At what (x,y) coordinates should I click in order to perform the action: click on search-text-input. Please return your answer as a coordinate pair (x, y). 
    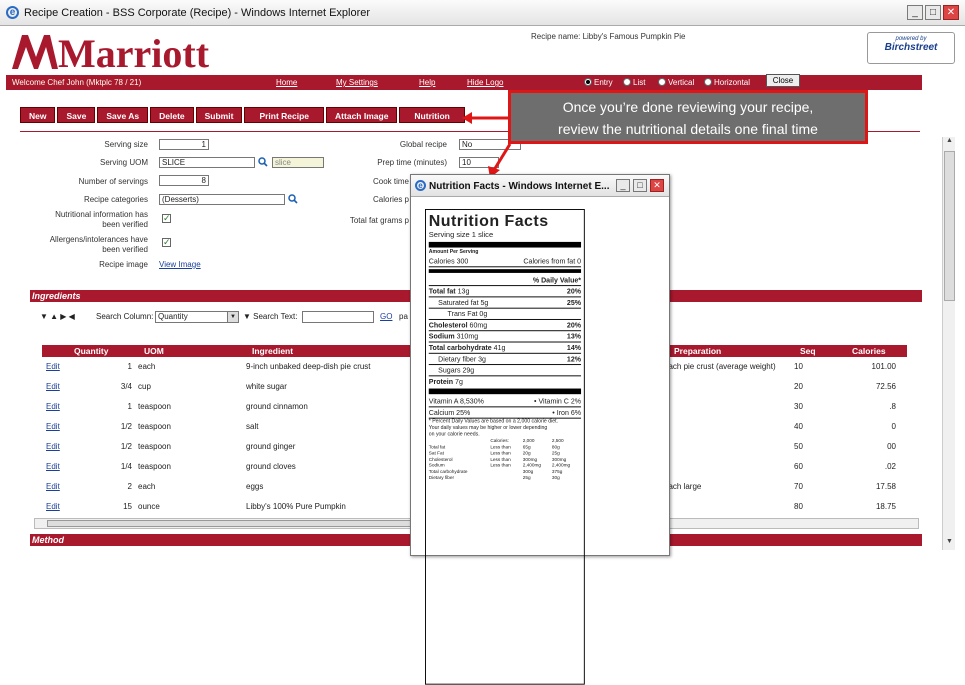
    Looking at the image, I should click on (338, 317).